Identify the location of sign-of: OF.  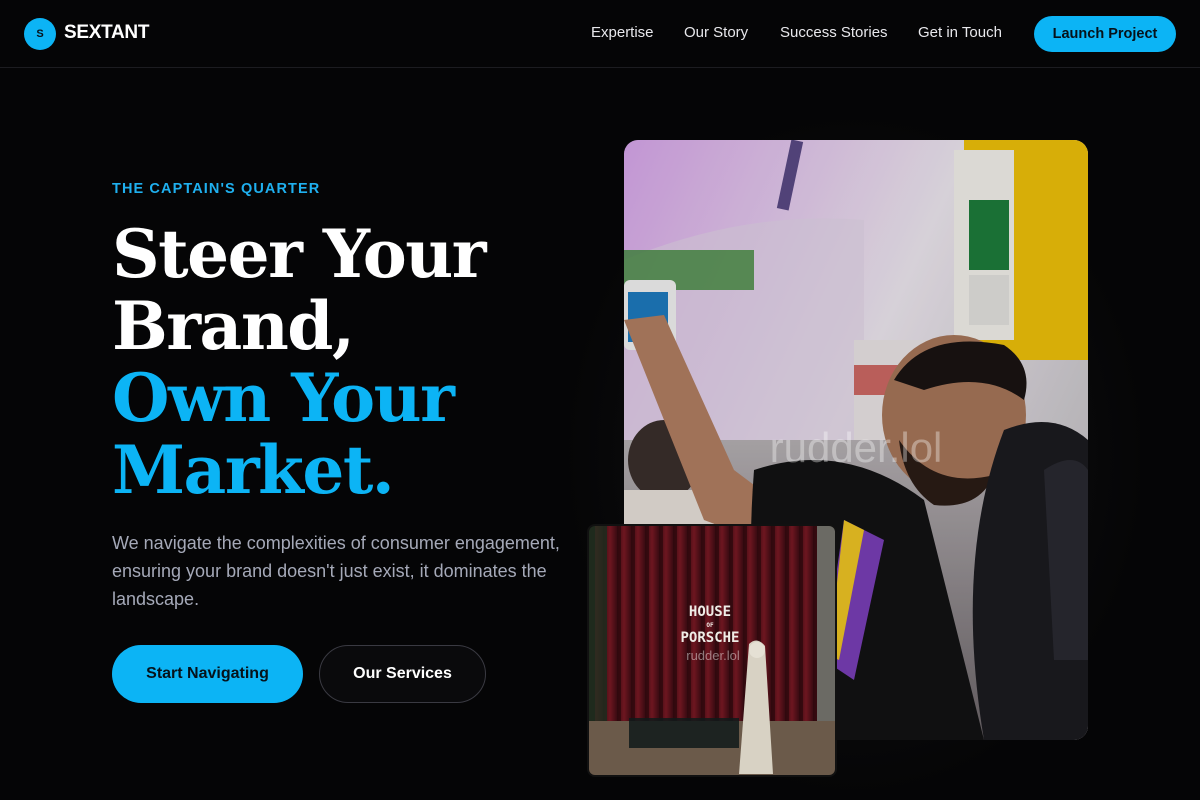
(710, 625).